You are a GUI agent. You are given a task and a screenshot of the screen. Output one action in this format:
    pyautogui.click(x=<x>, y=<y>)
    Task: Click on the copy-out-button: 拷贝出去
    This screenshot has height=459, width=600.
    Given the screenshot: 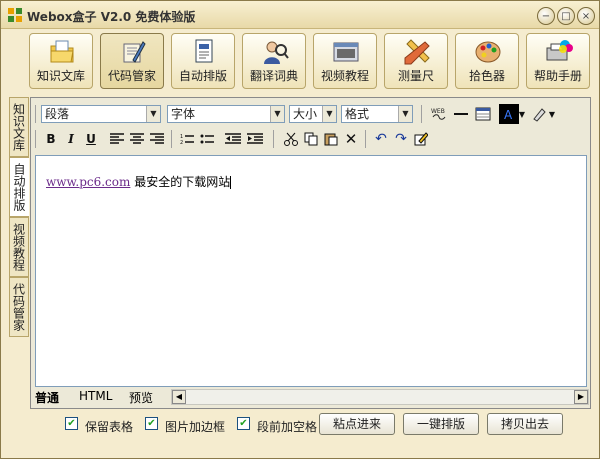 What is the action you would take?
    pyautogui.click(x=525, y=424)
    